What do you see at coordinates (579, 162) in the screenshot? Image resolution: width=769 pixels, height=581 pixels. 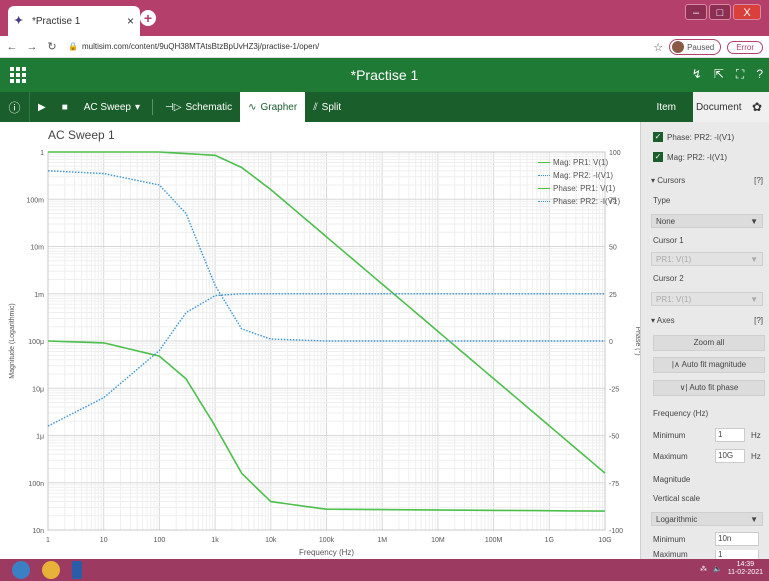 I see `legend-item: Mag: PR1: V(1)` at bounding box center [579, 162].